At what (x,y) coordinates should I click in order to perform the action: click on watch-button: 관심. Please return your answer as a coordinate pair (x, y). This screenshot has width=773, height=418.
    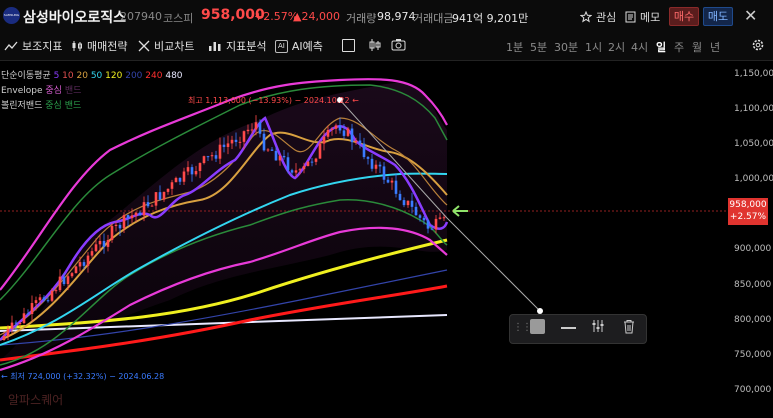
    Looking at the image, I should click on (598, 17).